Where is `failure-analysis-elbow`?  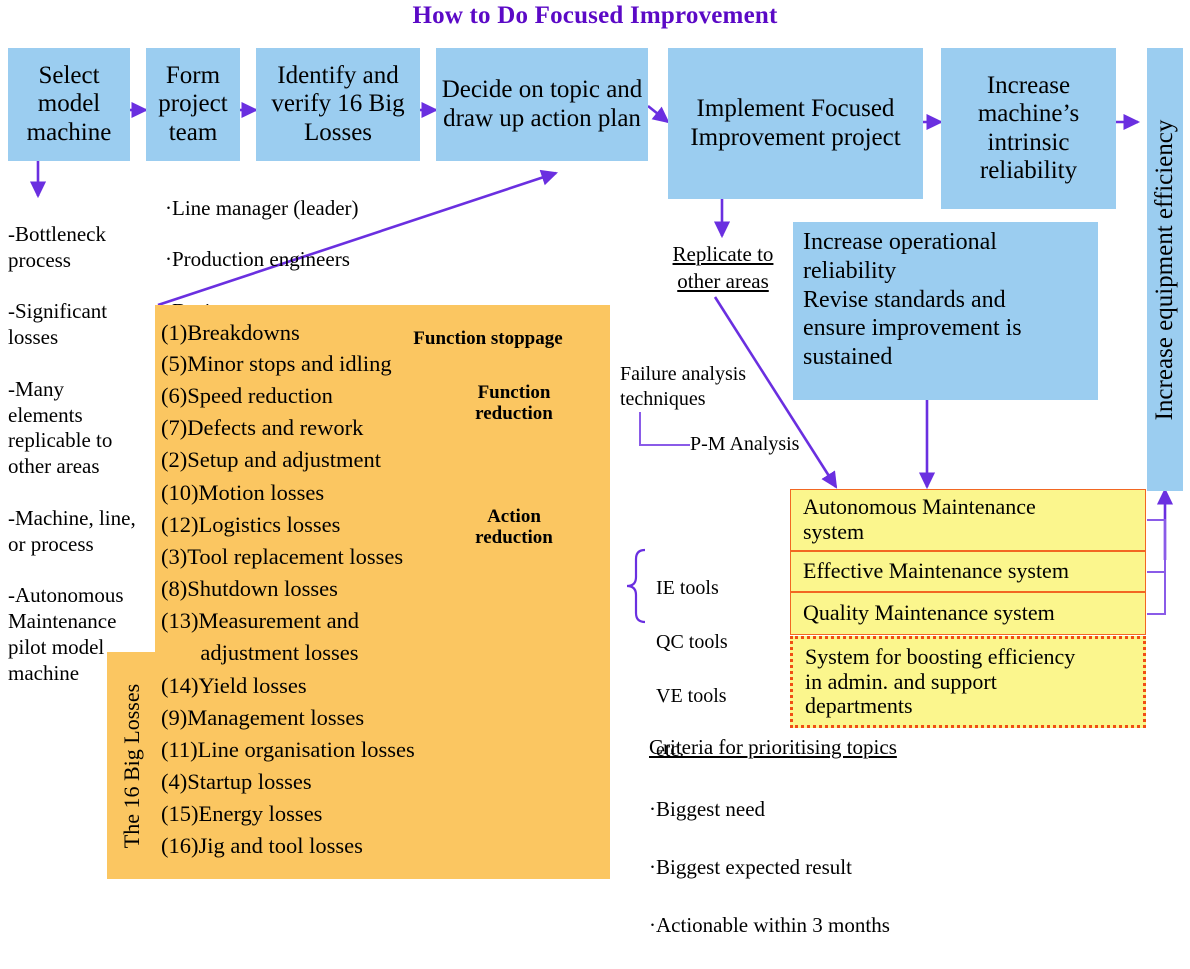 failure-analysis-elbow is located at coordinates (664, 429).